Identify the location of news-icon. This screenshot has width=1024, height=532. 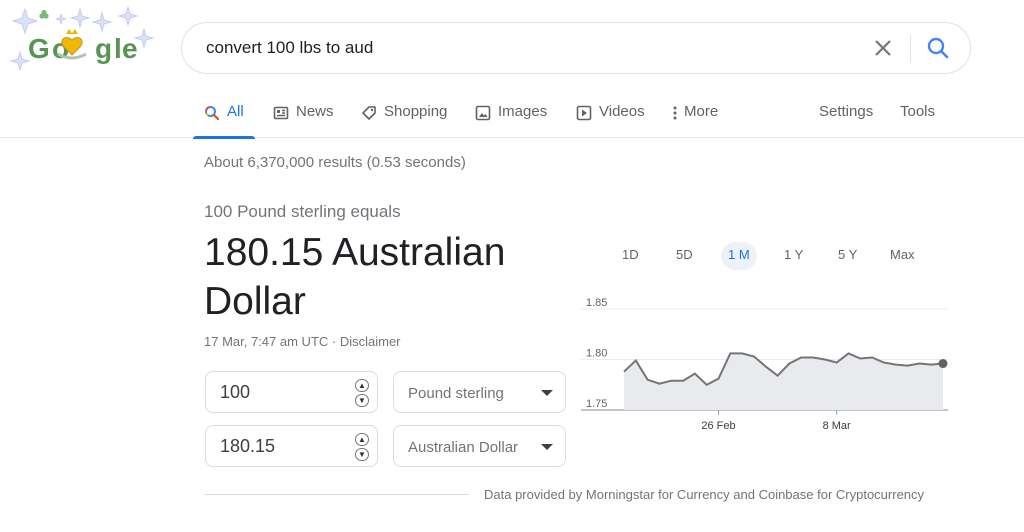
(281, 113).